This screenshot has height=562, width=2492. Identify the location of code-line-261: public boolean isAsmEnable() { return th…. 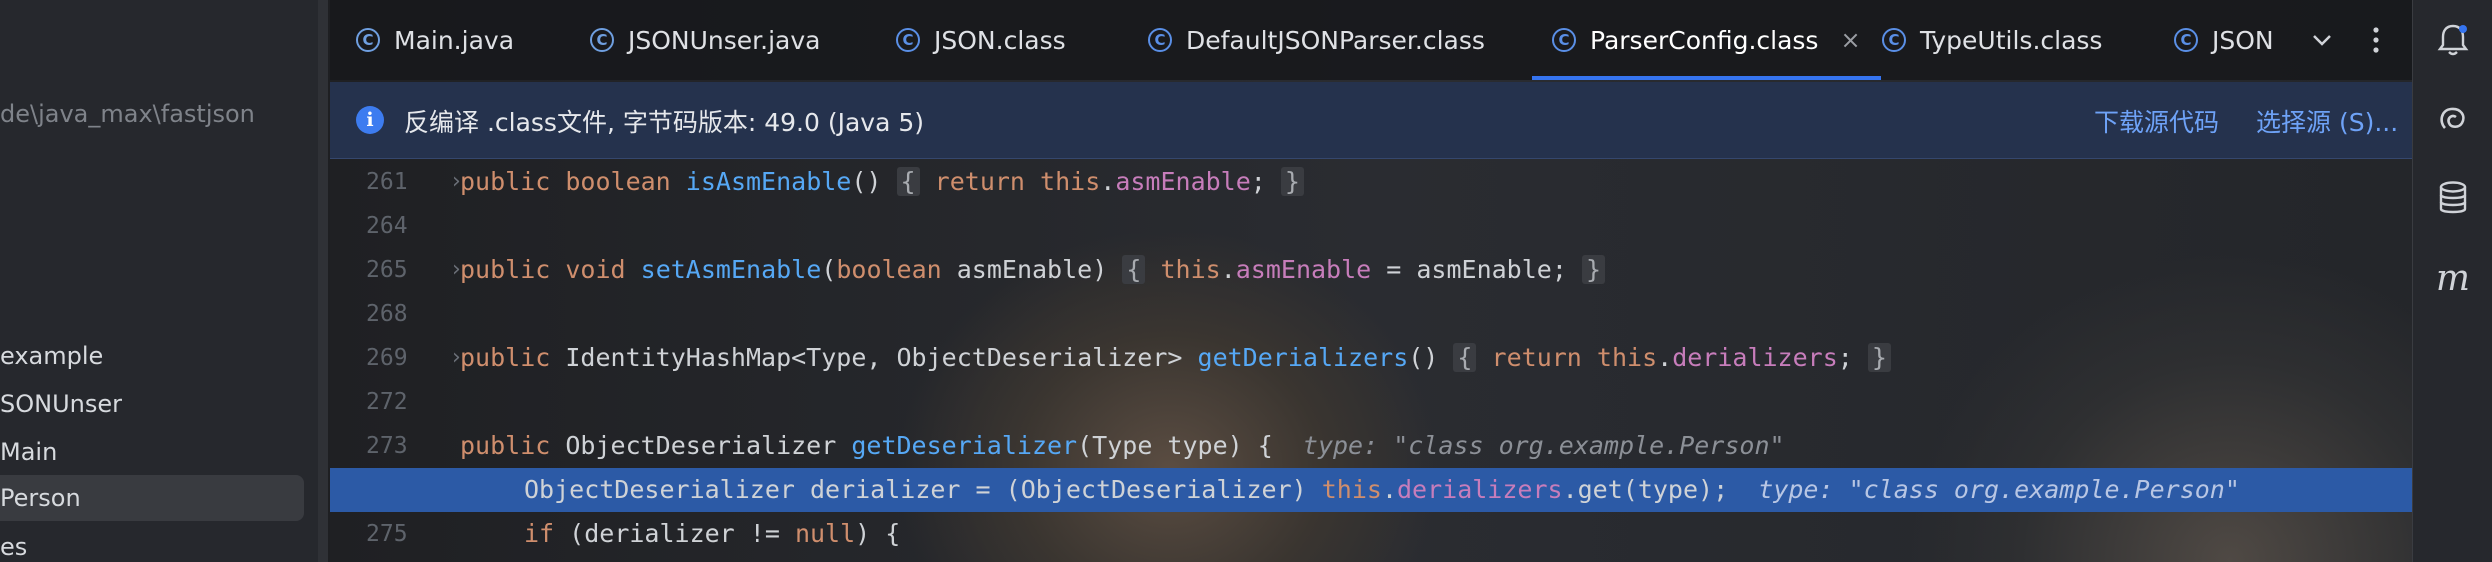
(882, 182).